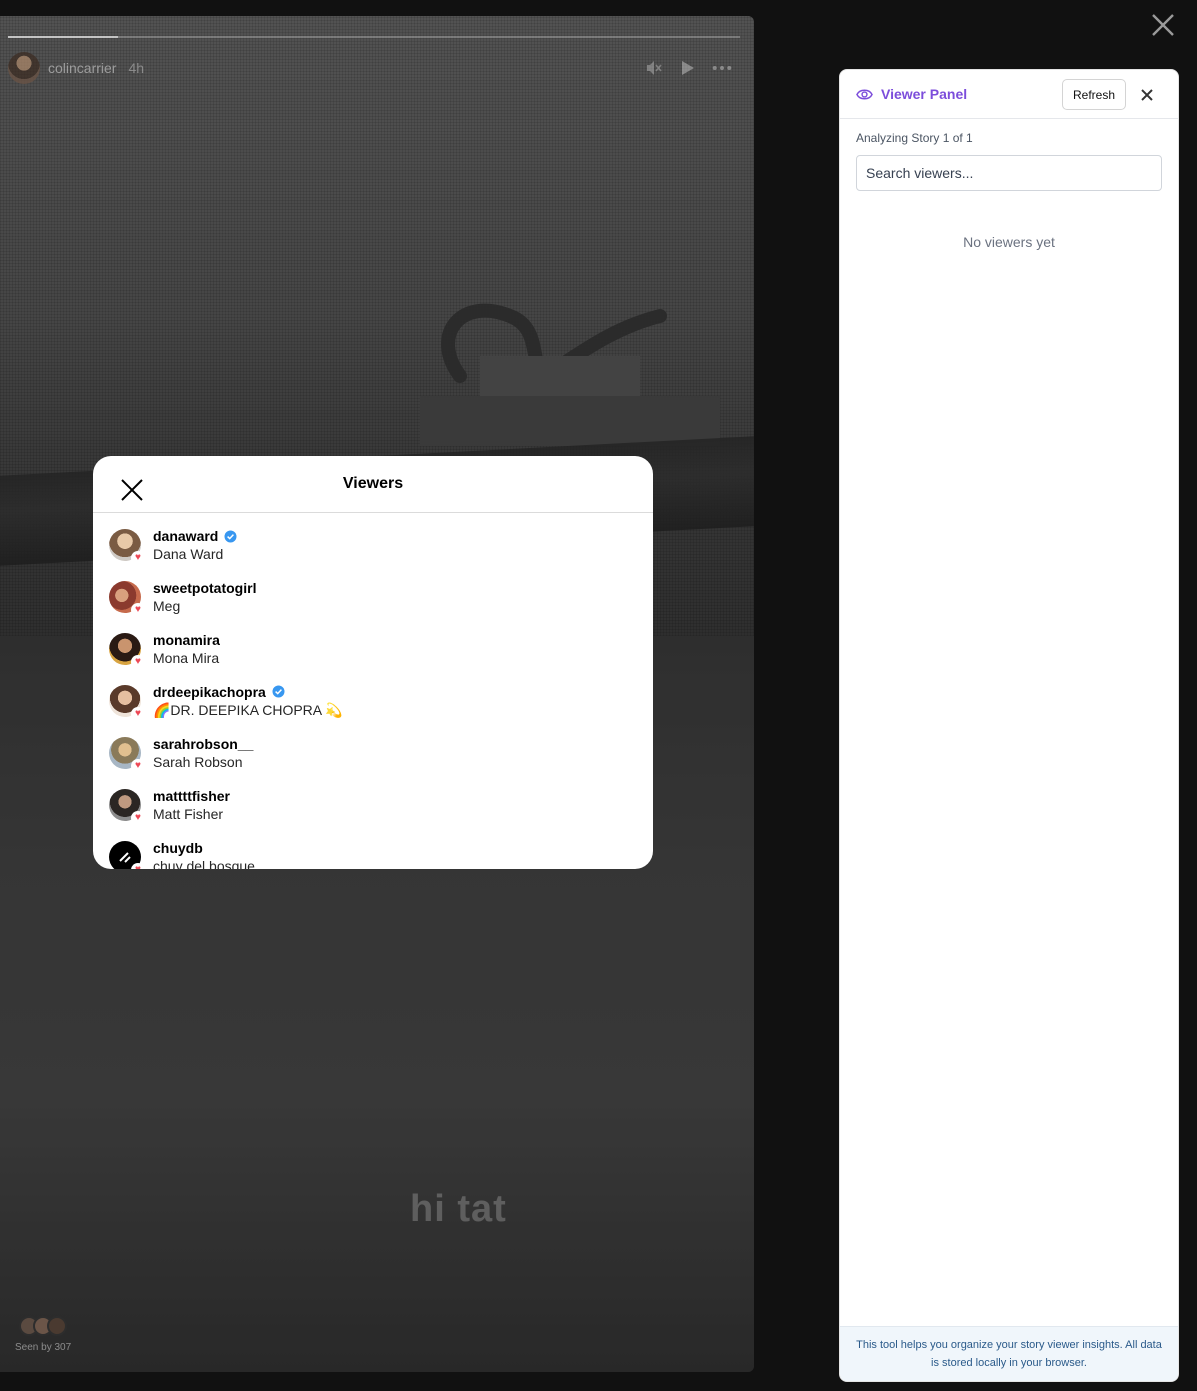 The height and width of the screenshot is (1391, 1197). What do you see at coordinates (209, 692) in the screenshot?
I see `viewer-username: drdeepikachopra` at bounding box center [209, 692].